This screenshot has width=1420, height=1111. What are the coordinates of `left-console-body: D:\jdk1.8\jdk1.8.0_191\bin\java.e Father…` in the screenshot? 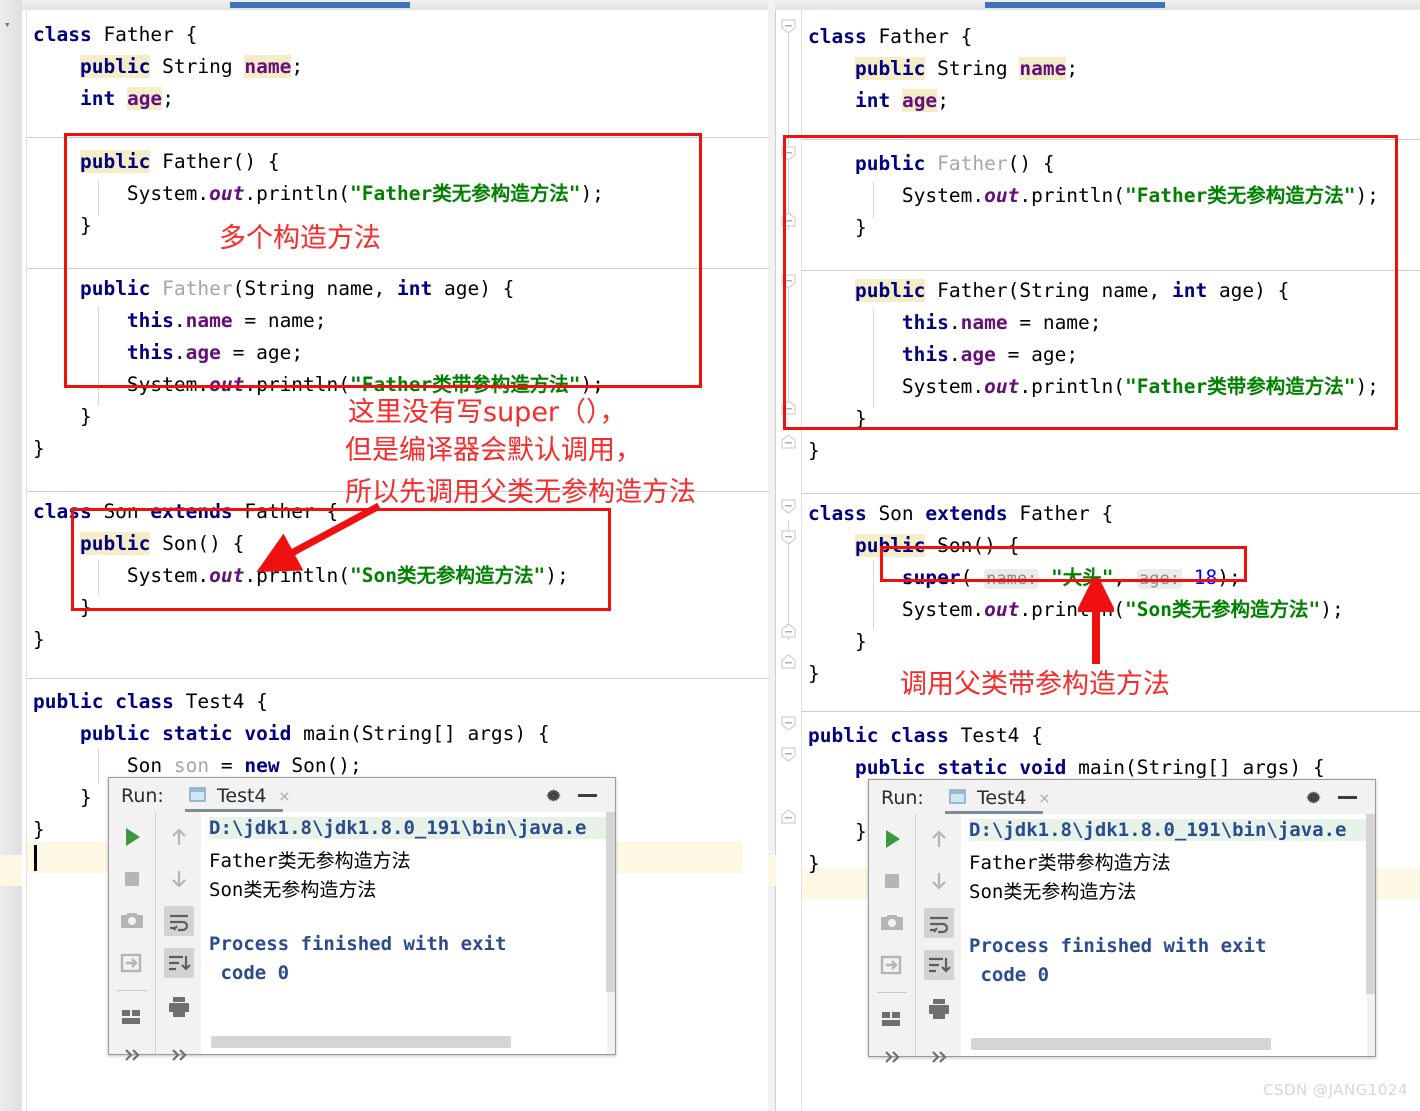 It's located at (362, 936).